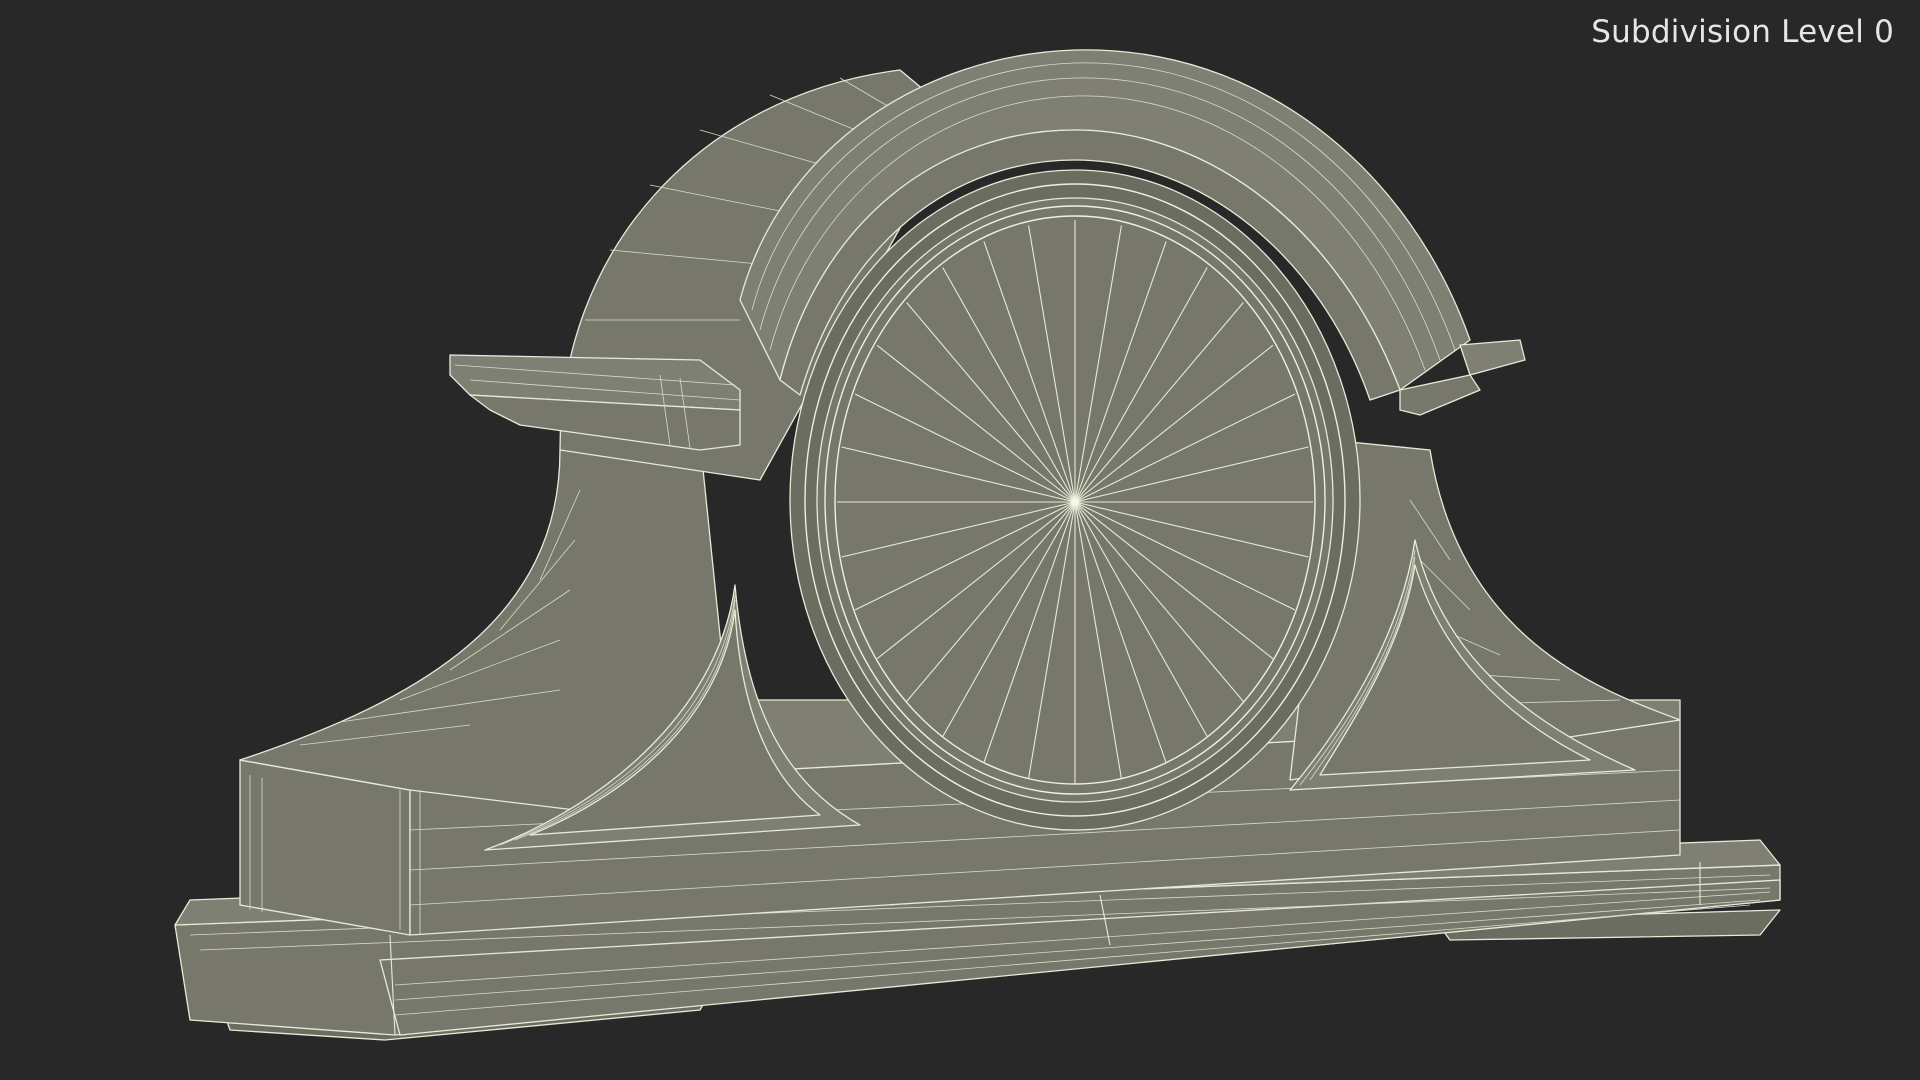 This screenshot has height=1080, width=1920. I want to click on subdivision-level-label: Subdivision Level 0, so click(1742, 32).